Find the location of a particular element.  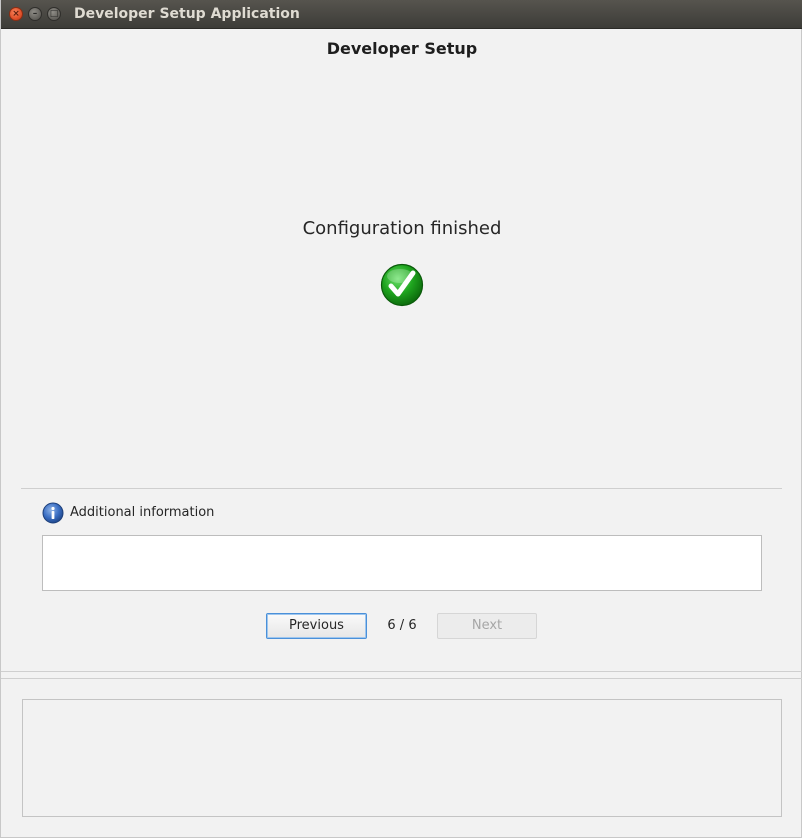

title-bar: × – □ Developer Setup Application is located at coordinates (401, 14).